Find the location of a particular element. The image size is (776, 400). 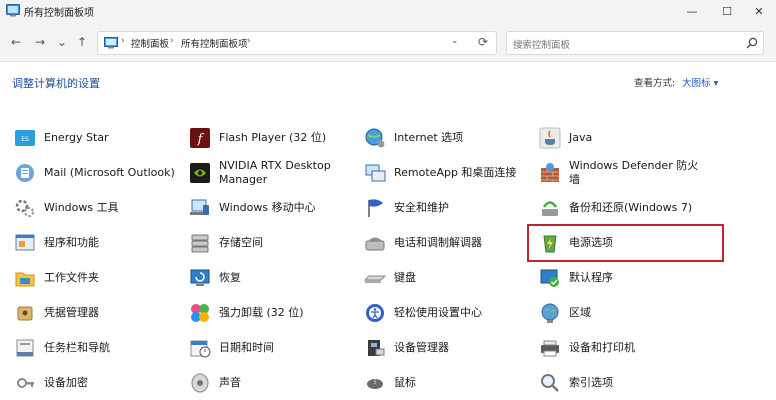

item-label: 恢复 is located at coordinates (230, 277).